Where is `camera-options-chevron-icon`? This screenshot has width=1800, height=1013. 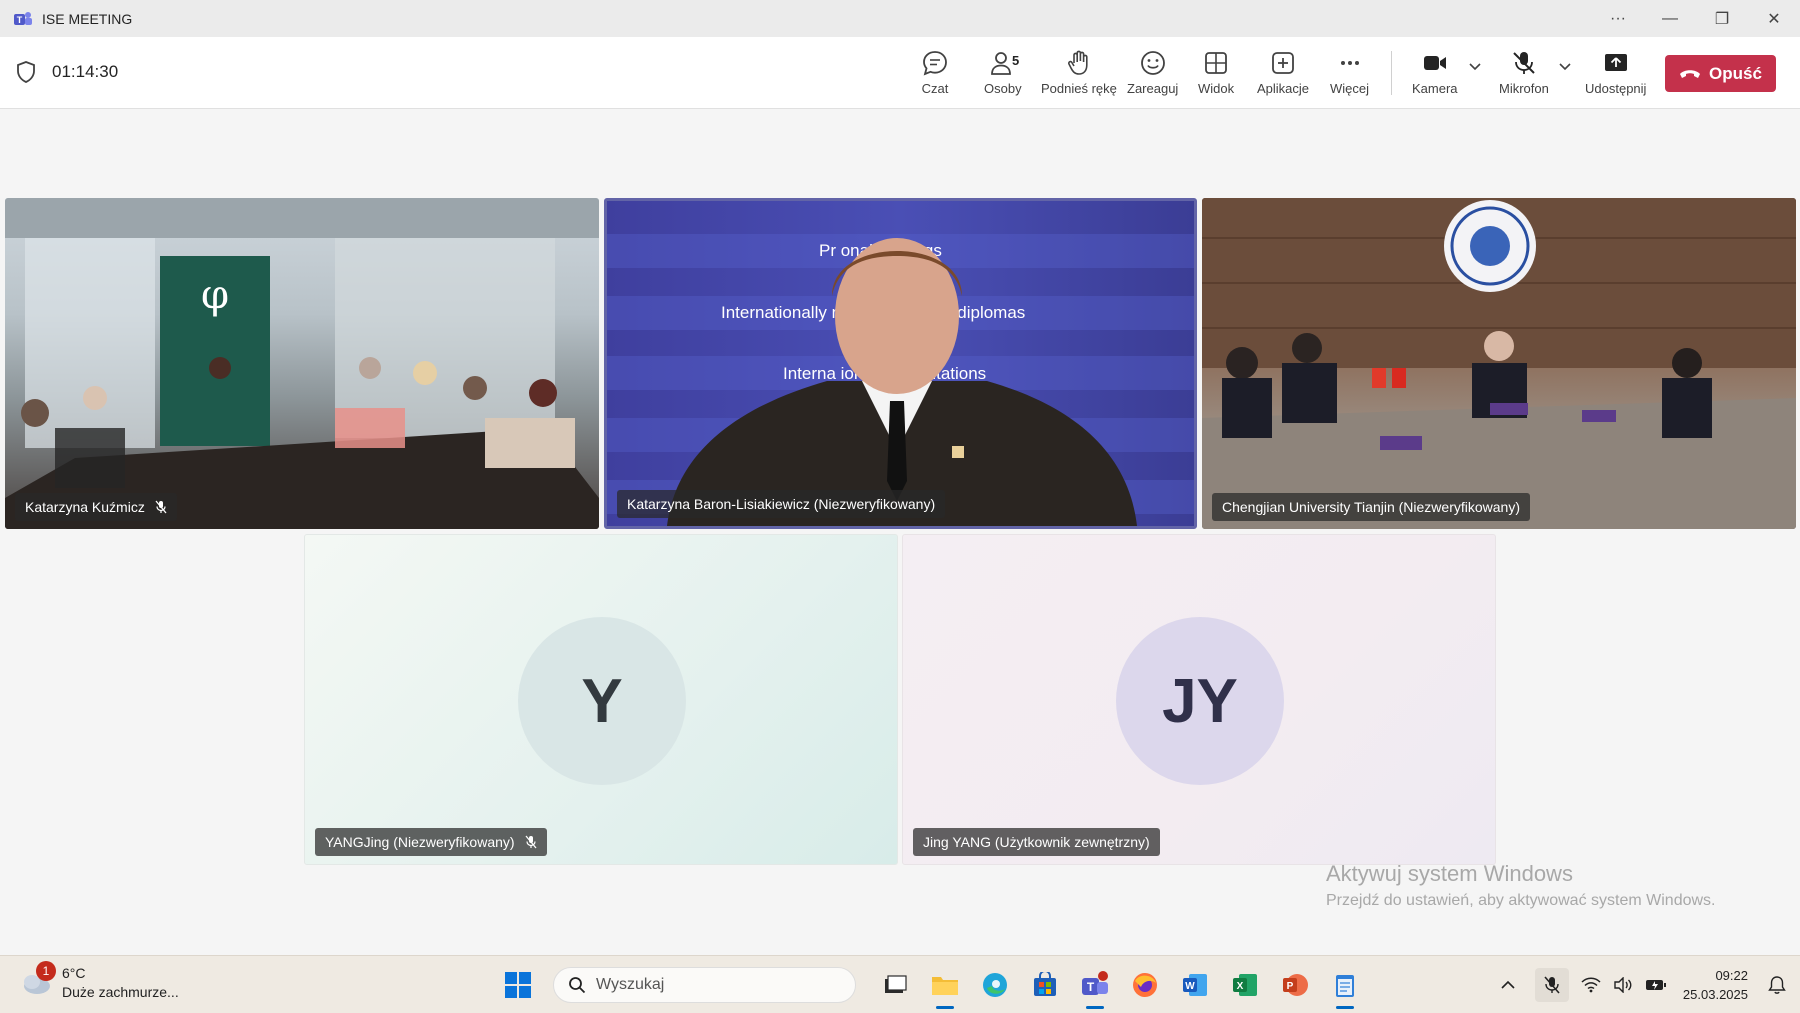 camera-options-chevron-icon is located at coordinates (1475, 67).